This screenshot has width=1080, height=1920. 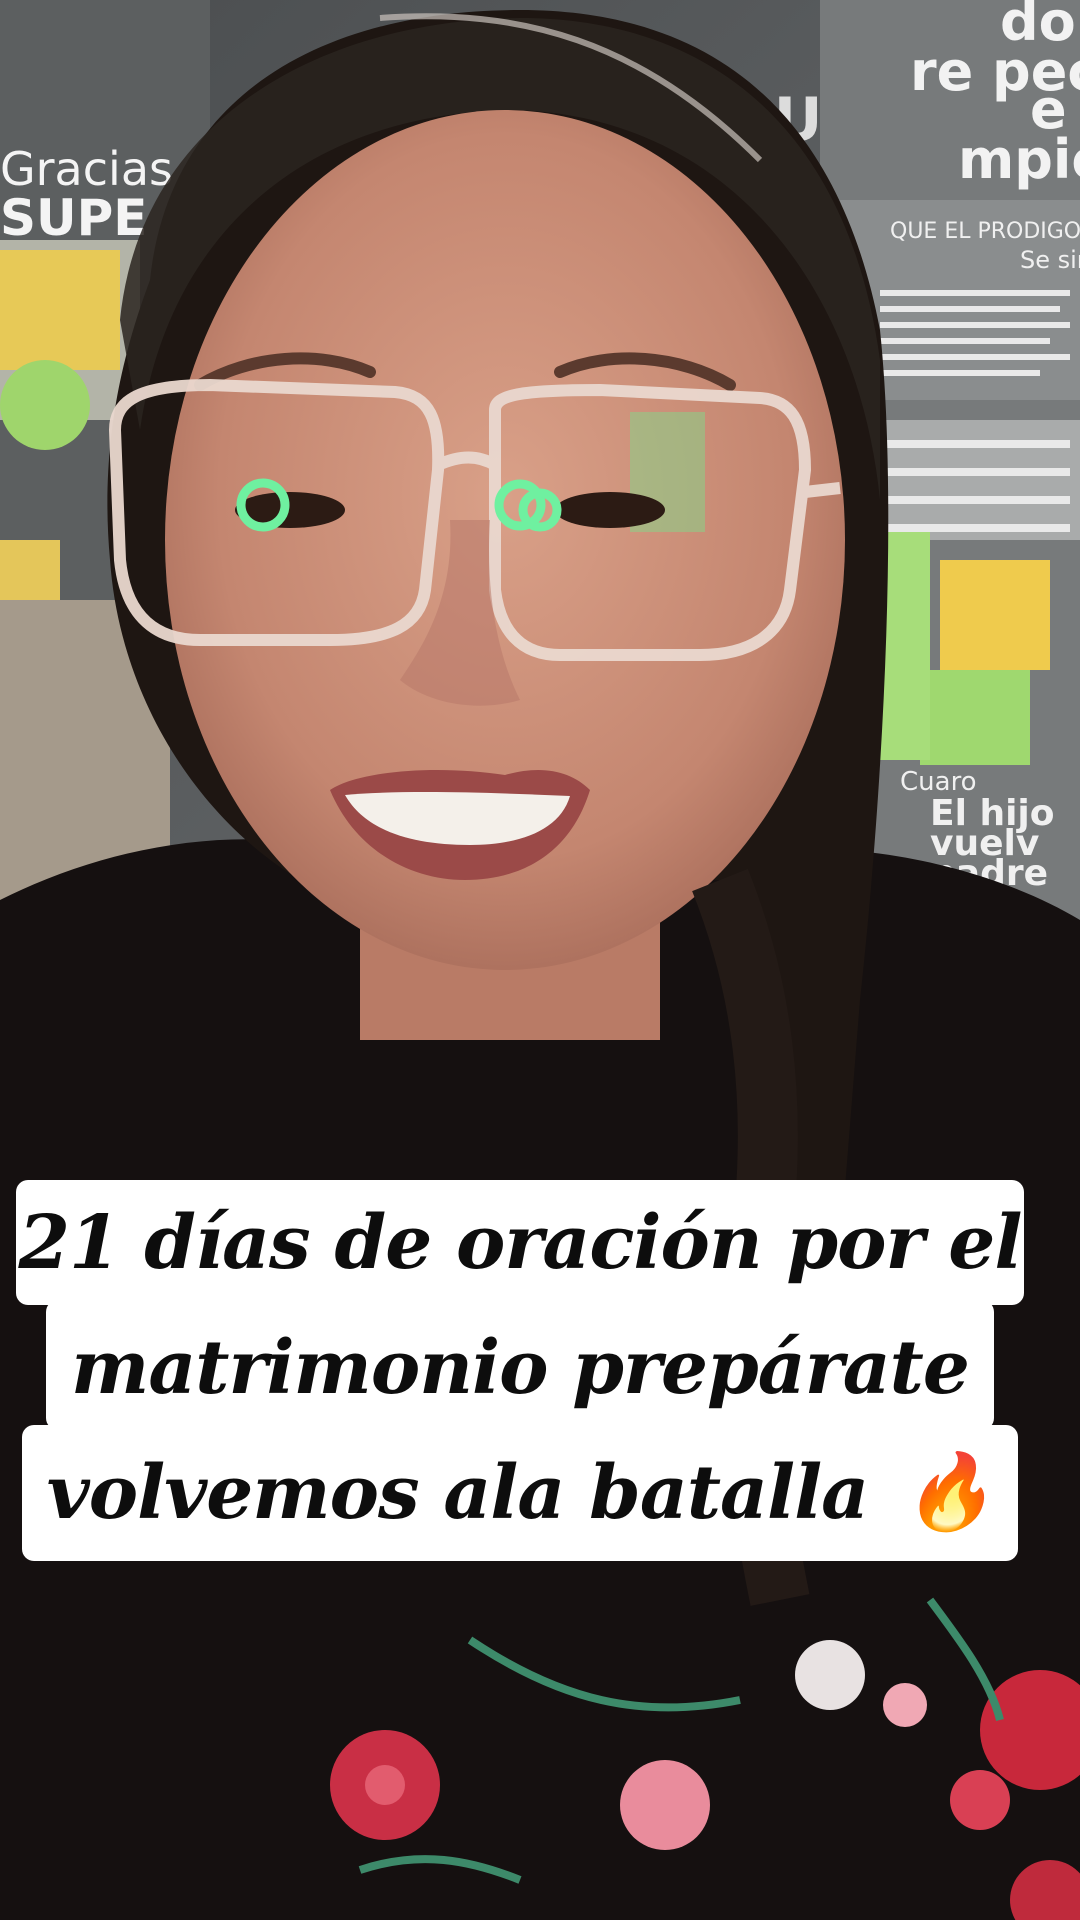 I want to click on fire-icon: 🔥, so click(x=948, y=1492).